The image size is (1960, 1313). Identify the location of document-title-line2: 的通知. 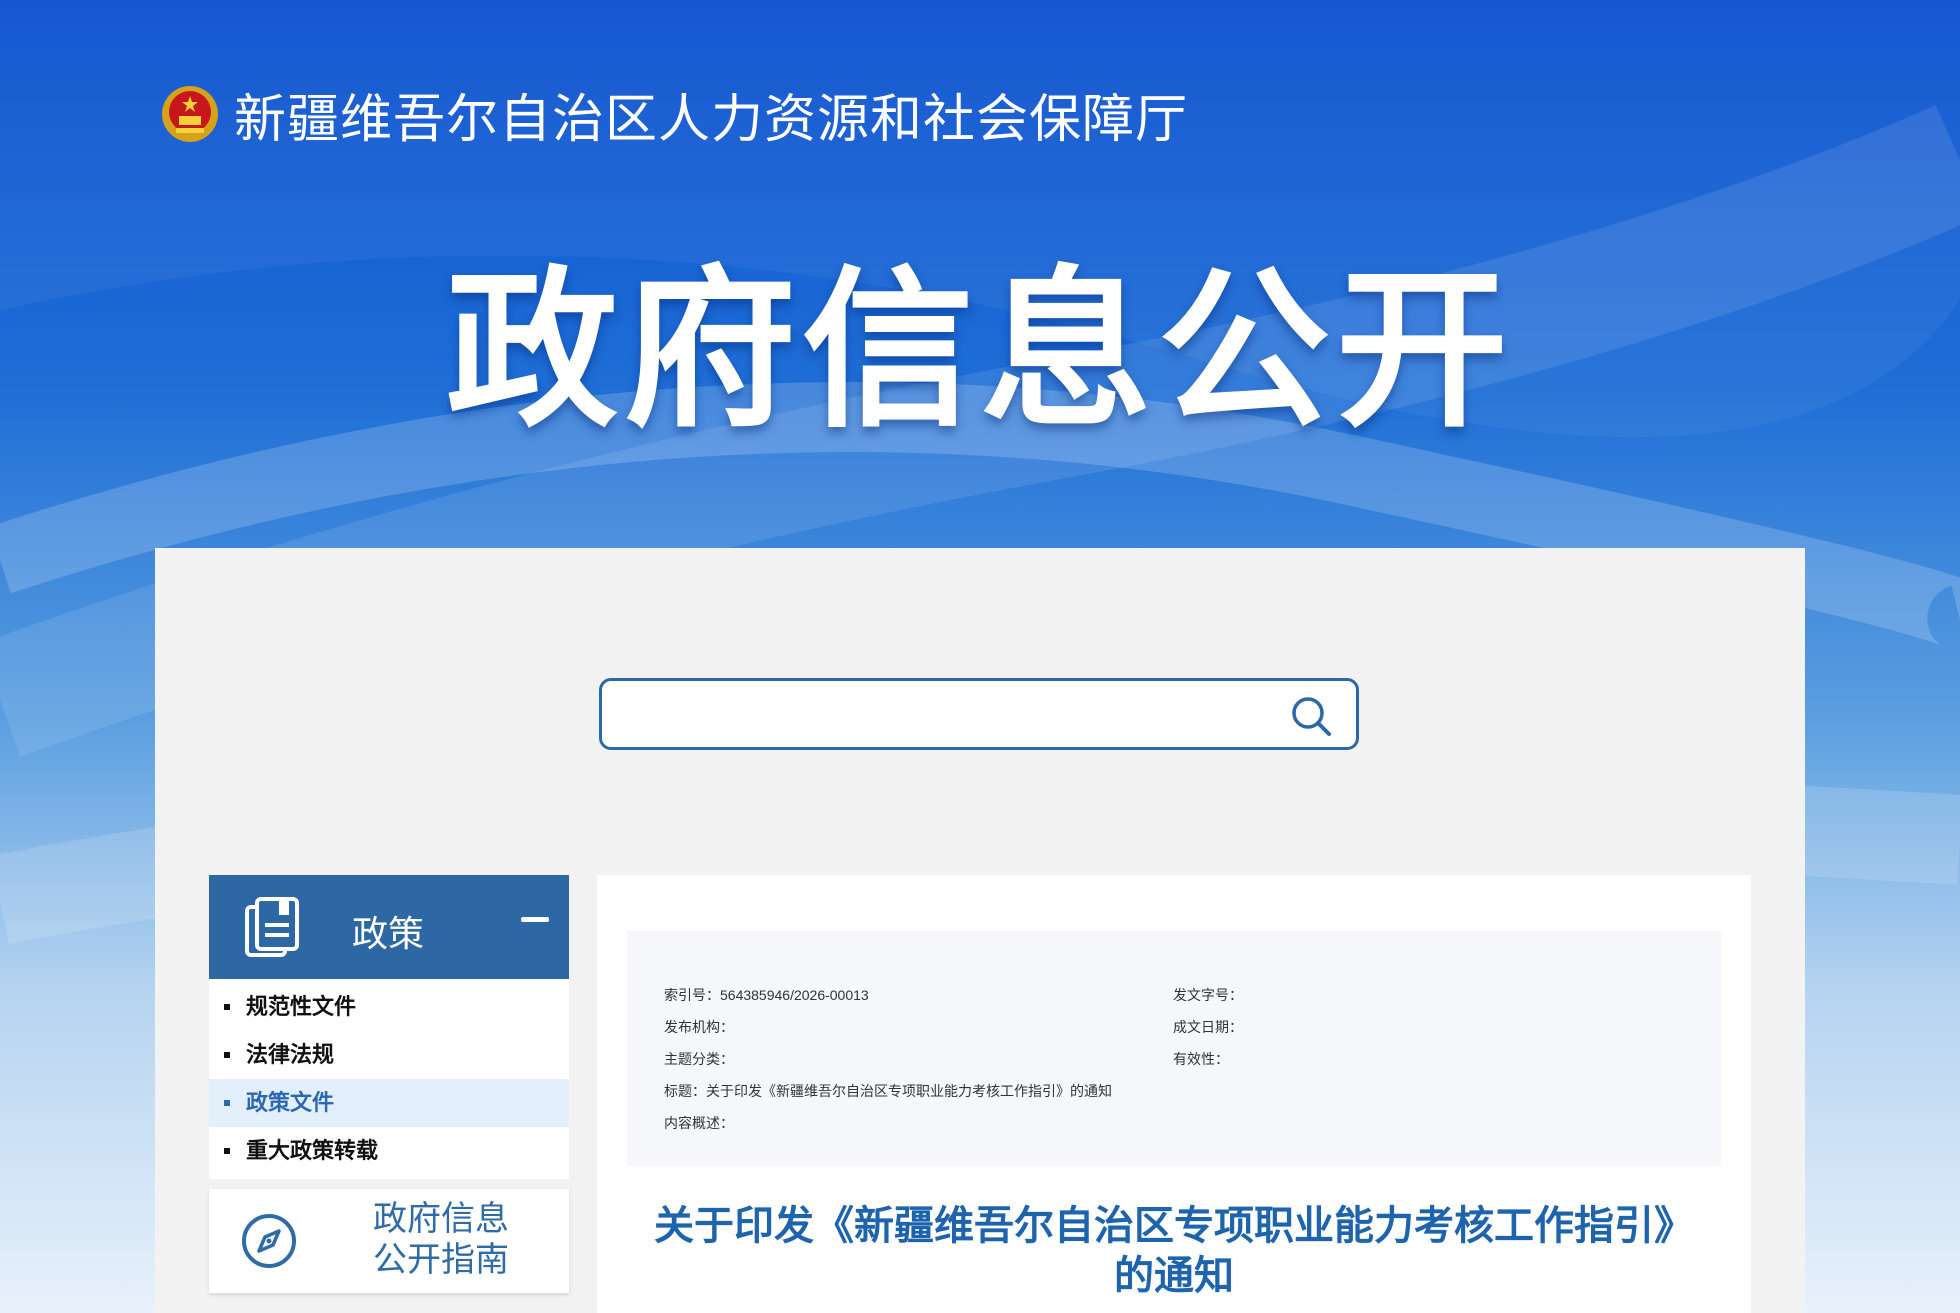
(1174, 1276).